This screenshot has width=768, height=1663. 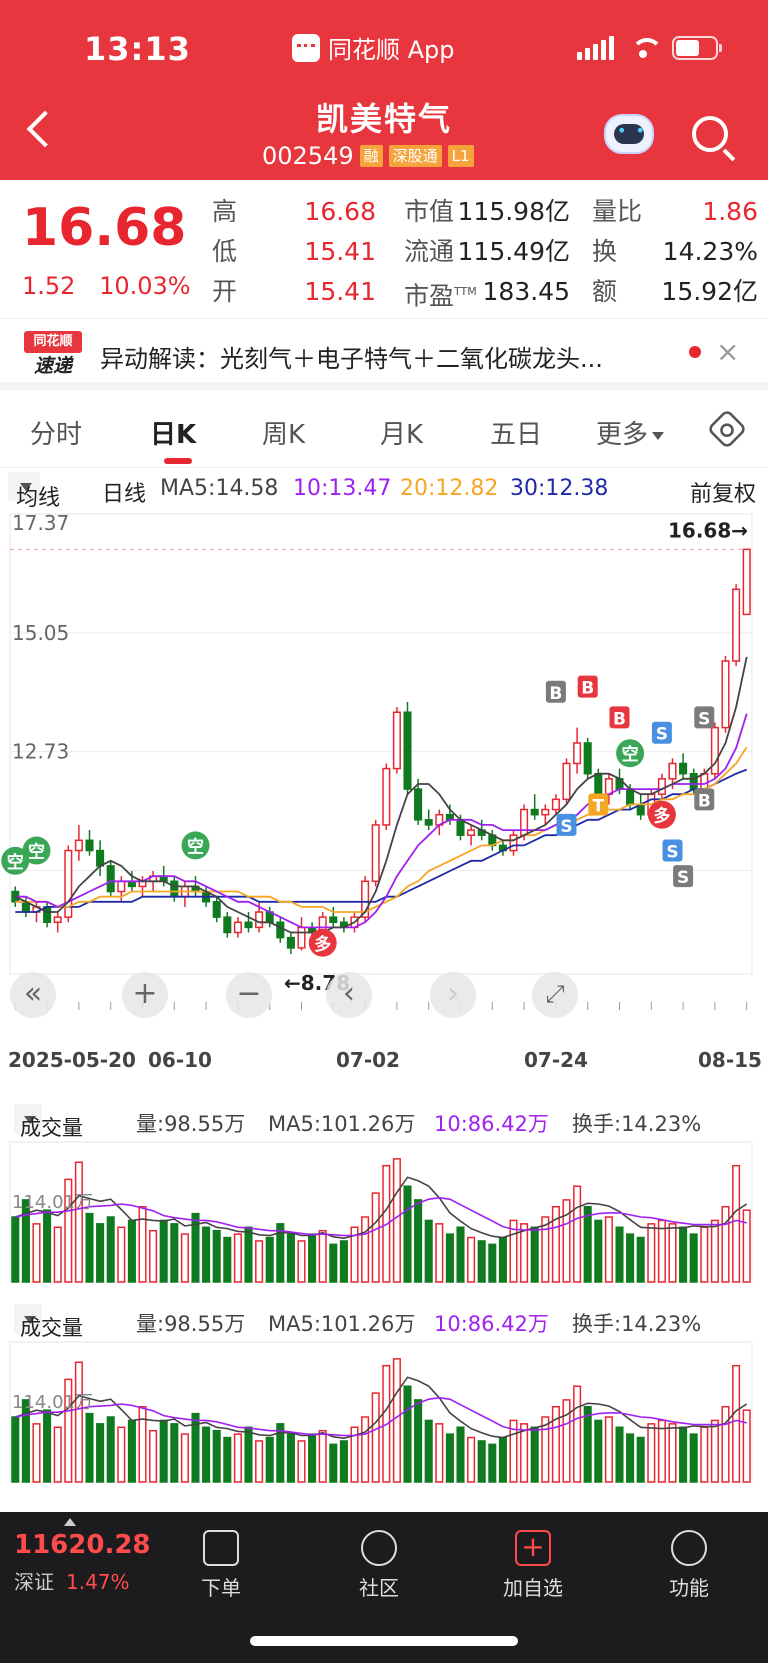 I want to click on fullscreen-button: ⤢, so click(x=555, y=995).